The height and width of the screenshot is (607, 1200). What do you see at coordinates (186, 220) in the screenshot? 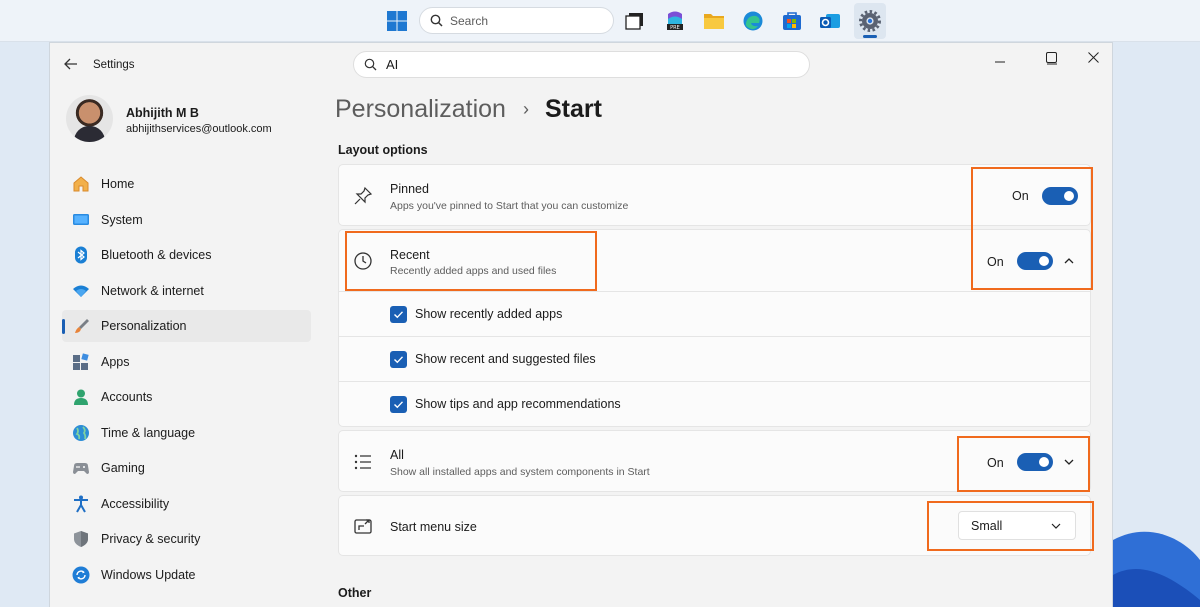
I see `sidebar-item-system: System` at bounding box center [186, 220].